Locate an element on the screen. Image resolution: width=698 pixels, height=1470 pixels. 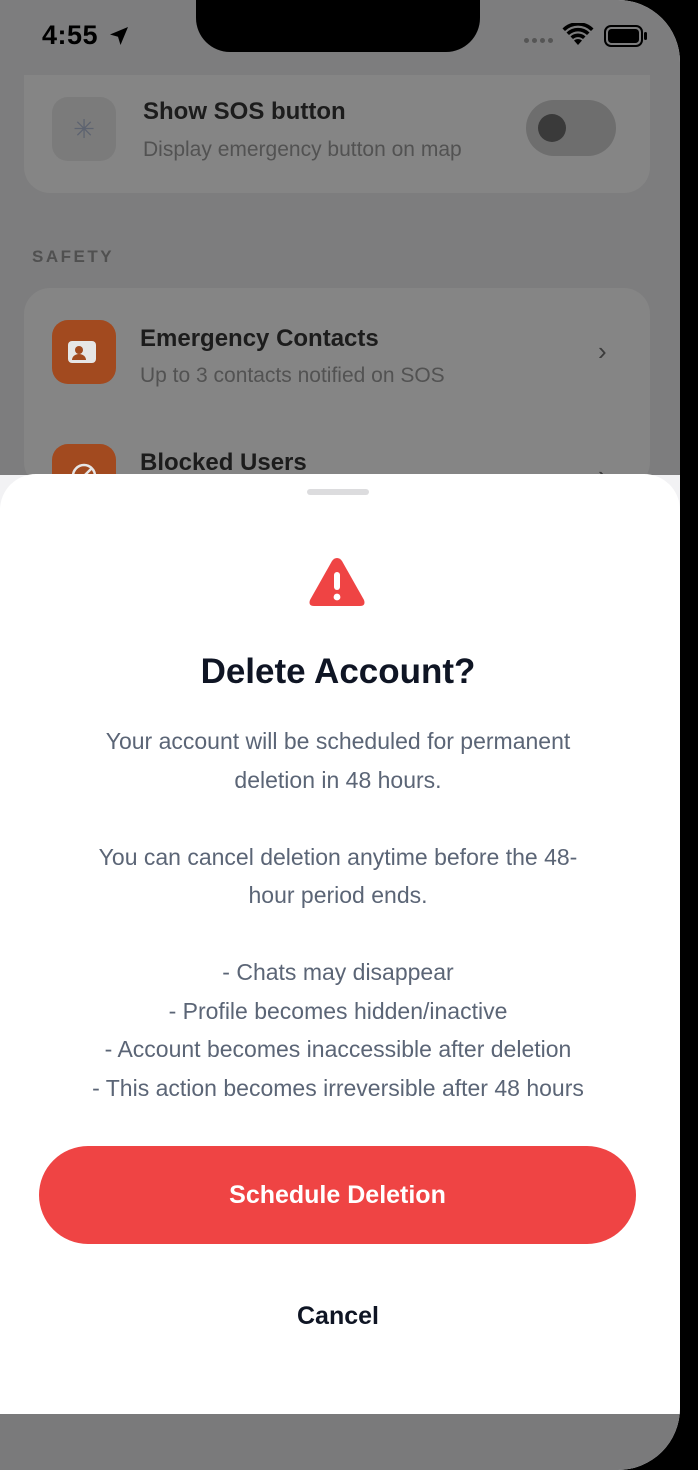
location-arrow-icon is located at coordinates (119, 36).